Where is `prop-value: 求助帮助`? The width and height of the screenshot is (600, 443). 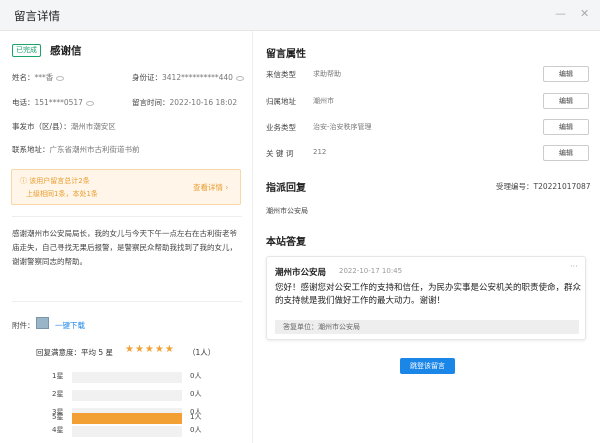 prop-value: 求助帮助 is located at coordinates (327, 74).